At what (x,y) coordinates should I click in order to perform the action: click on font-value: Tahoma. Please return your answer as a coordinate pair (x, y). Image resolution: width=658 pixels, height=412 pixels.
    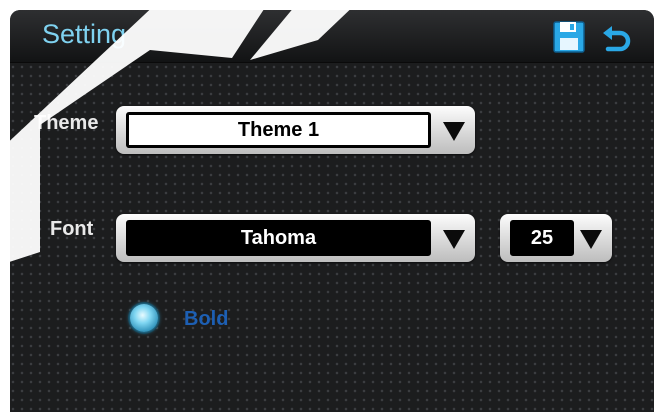
    Looking at the image, I should click on (278, 238).